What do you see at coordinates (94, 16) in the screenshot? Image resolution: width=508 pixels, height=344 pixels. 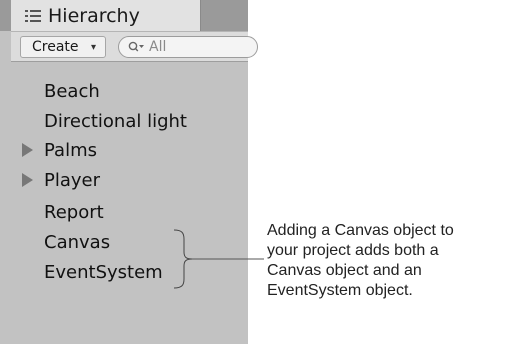 I see `tab-title: Hierarchy` at bounding box center [94, 16].